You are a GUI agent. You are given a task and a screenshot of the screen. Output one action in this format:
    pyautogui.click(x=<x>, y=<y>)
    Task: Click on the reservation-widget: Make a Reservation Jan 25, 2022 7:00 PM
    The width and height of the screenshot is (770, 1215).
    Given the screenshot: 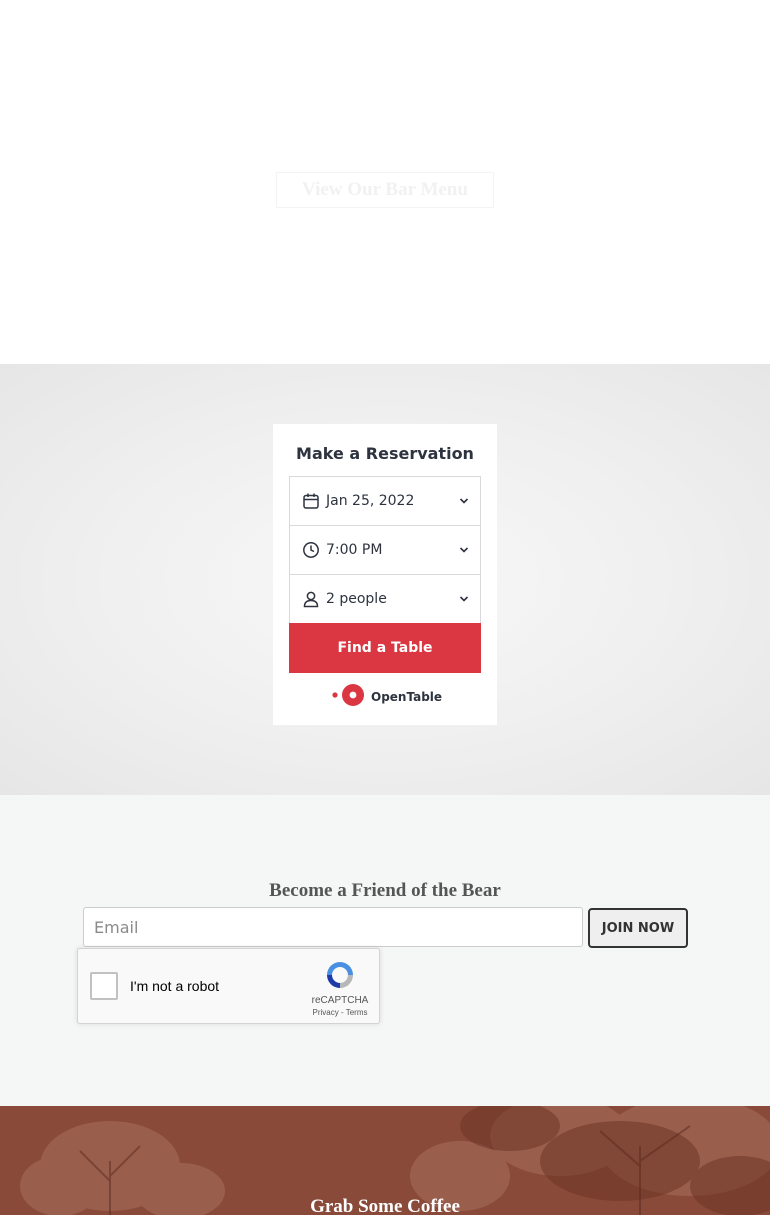 What is the action you would take?
    pyautogui.click(x=385, y=574)
    